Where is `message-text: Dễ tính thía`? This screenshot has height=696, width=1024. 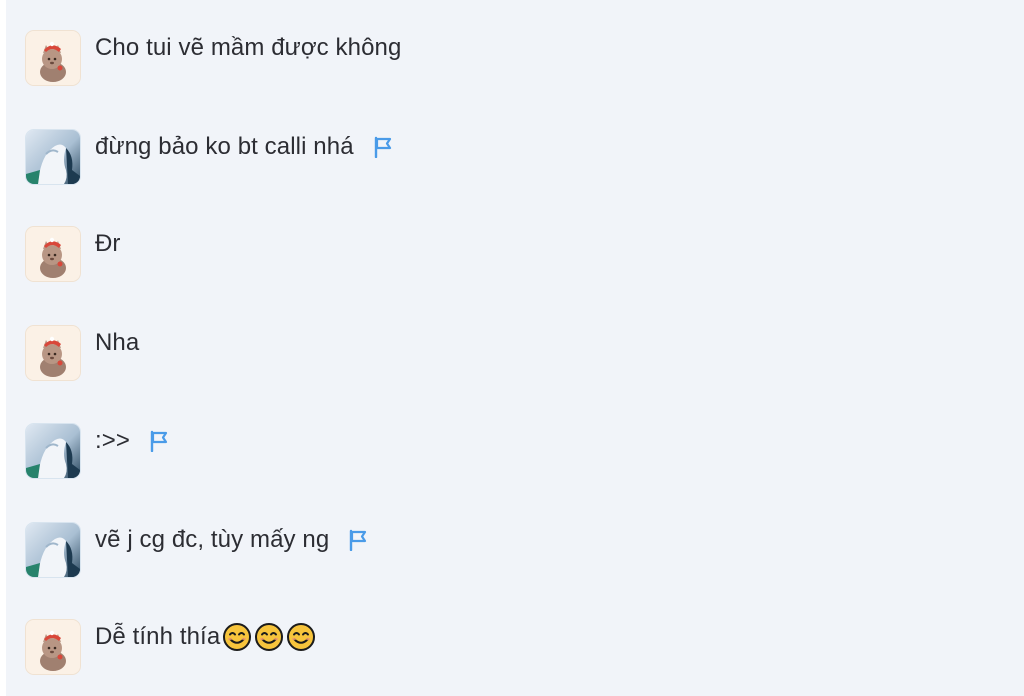 message-text: Dễ tính thía is located at coordinates (158, 636).